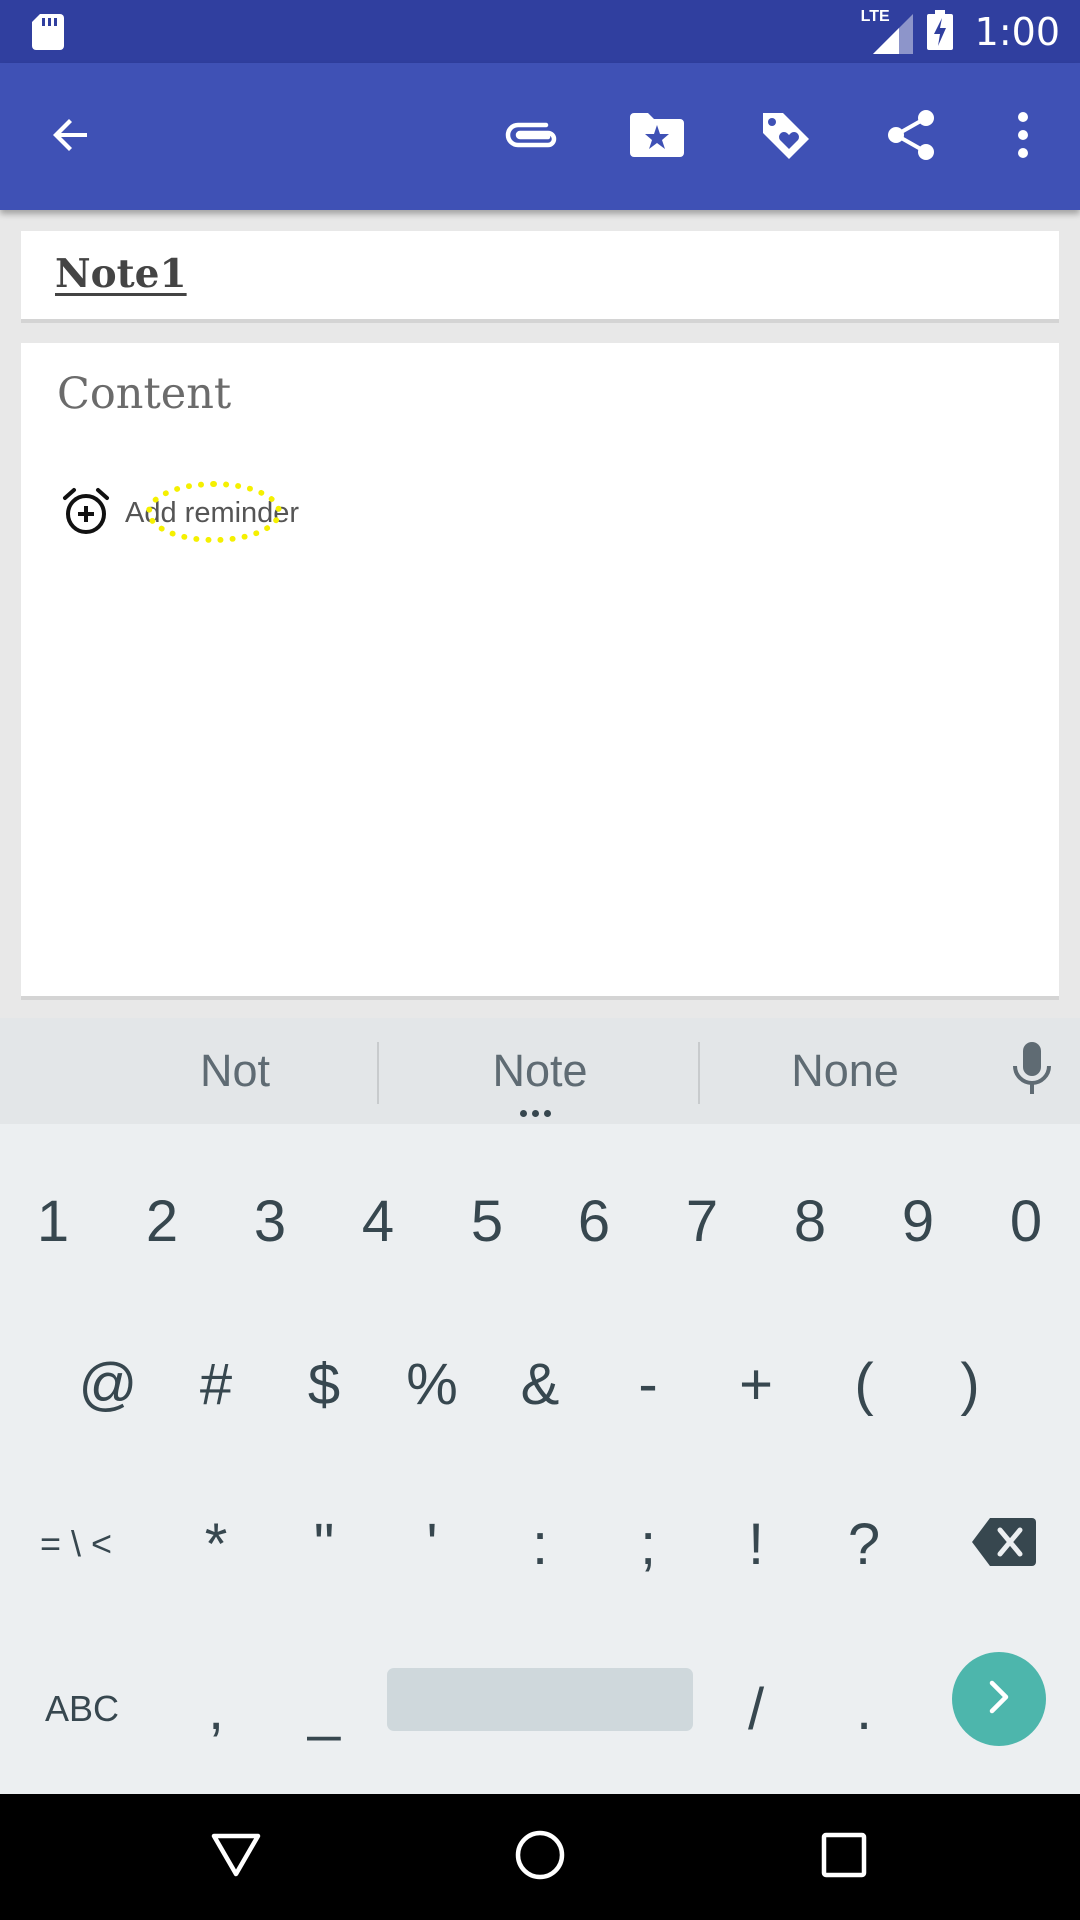 The image size is (1080, 1920). I want to click on sd-card-icon, so click(48, 34).